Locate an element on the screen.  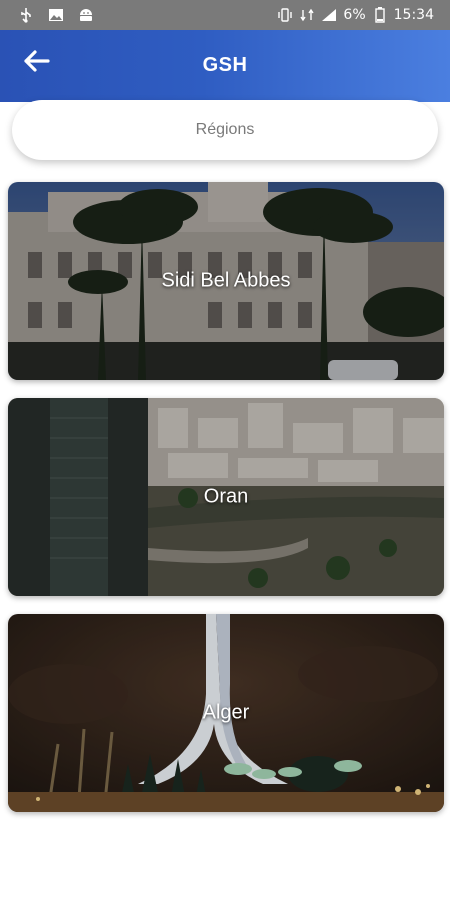
data-icon is located at coordinates (307, 15).